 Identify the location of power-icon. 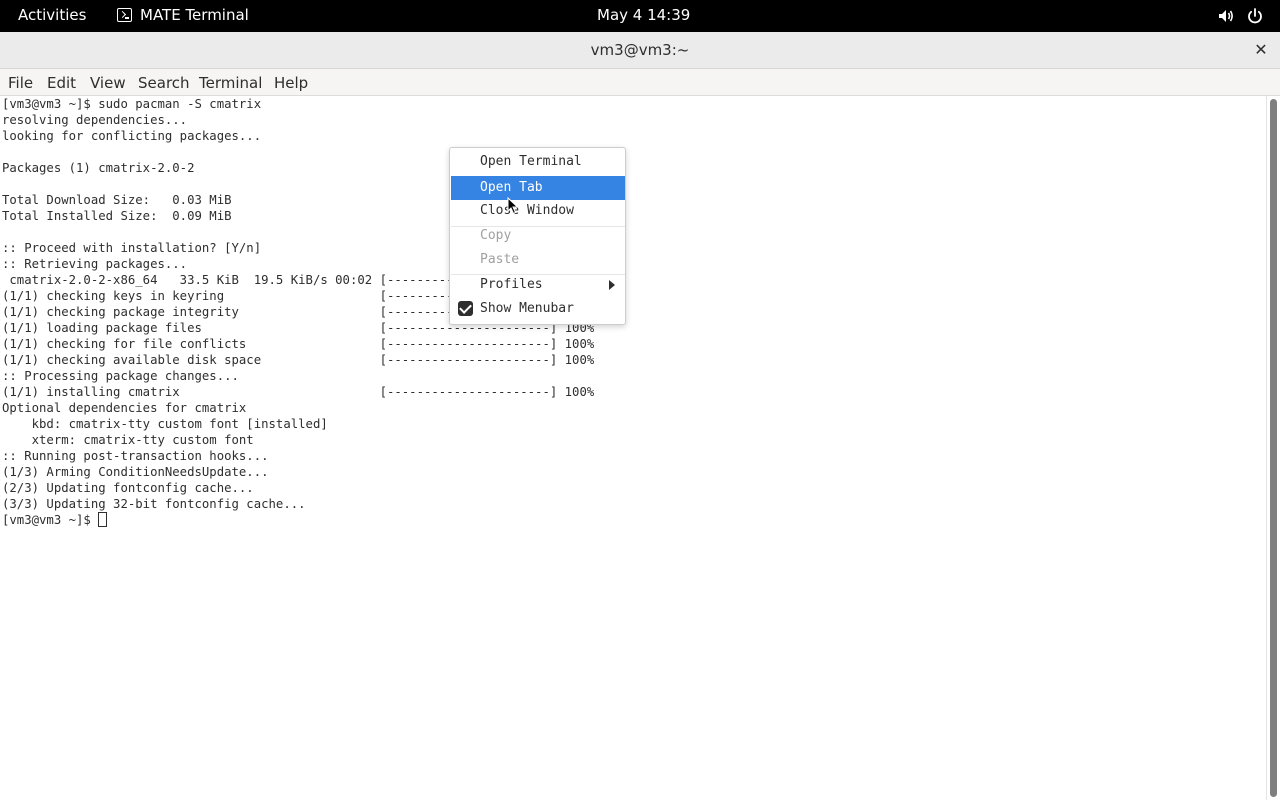
(1255, 16).